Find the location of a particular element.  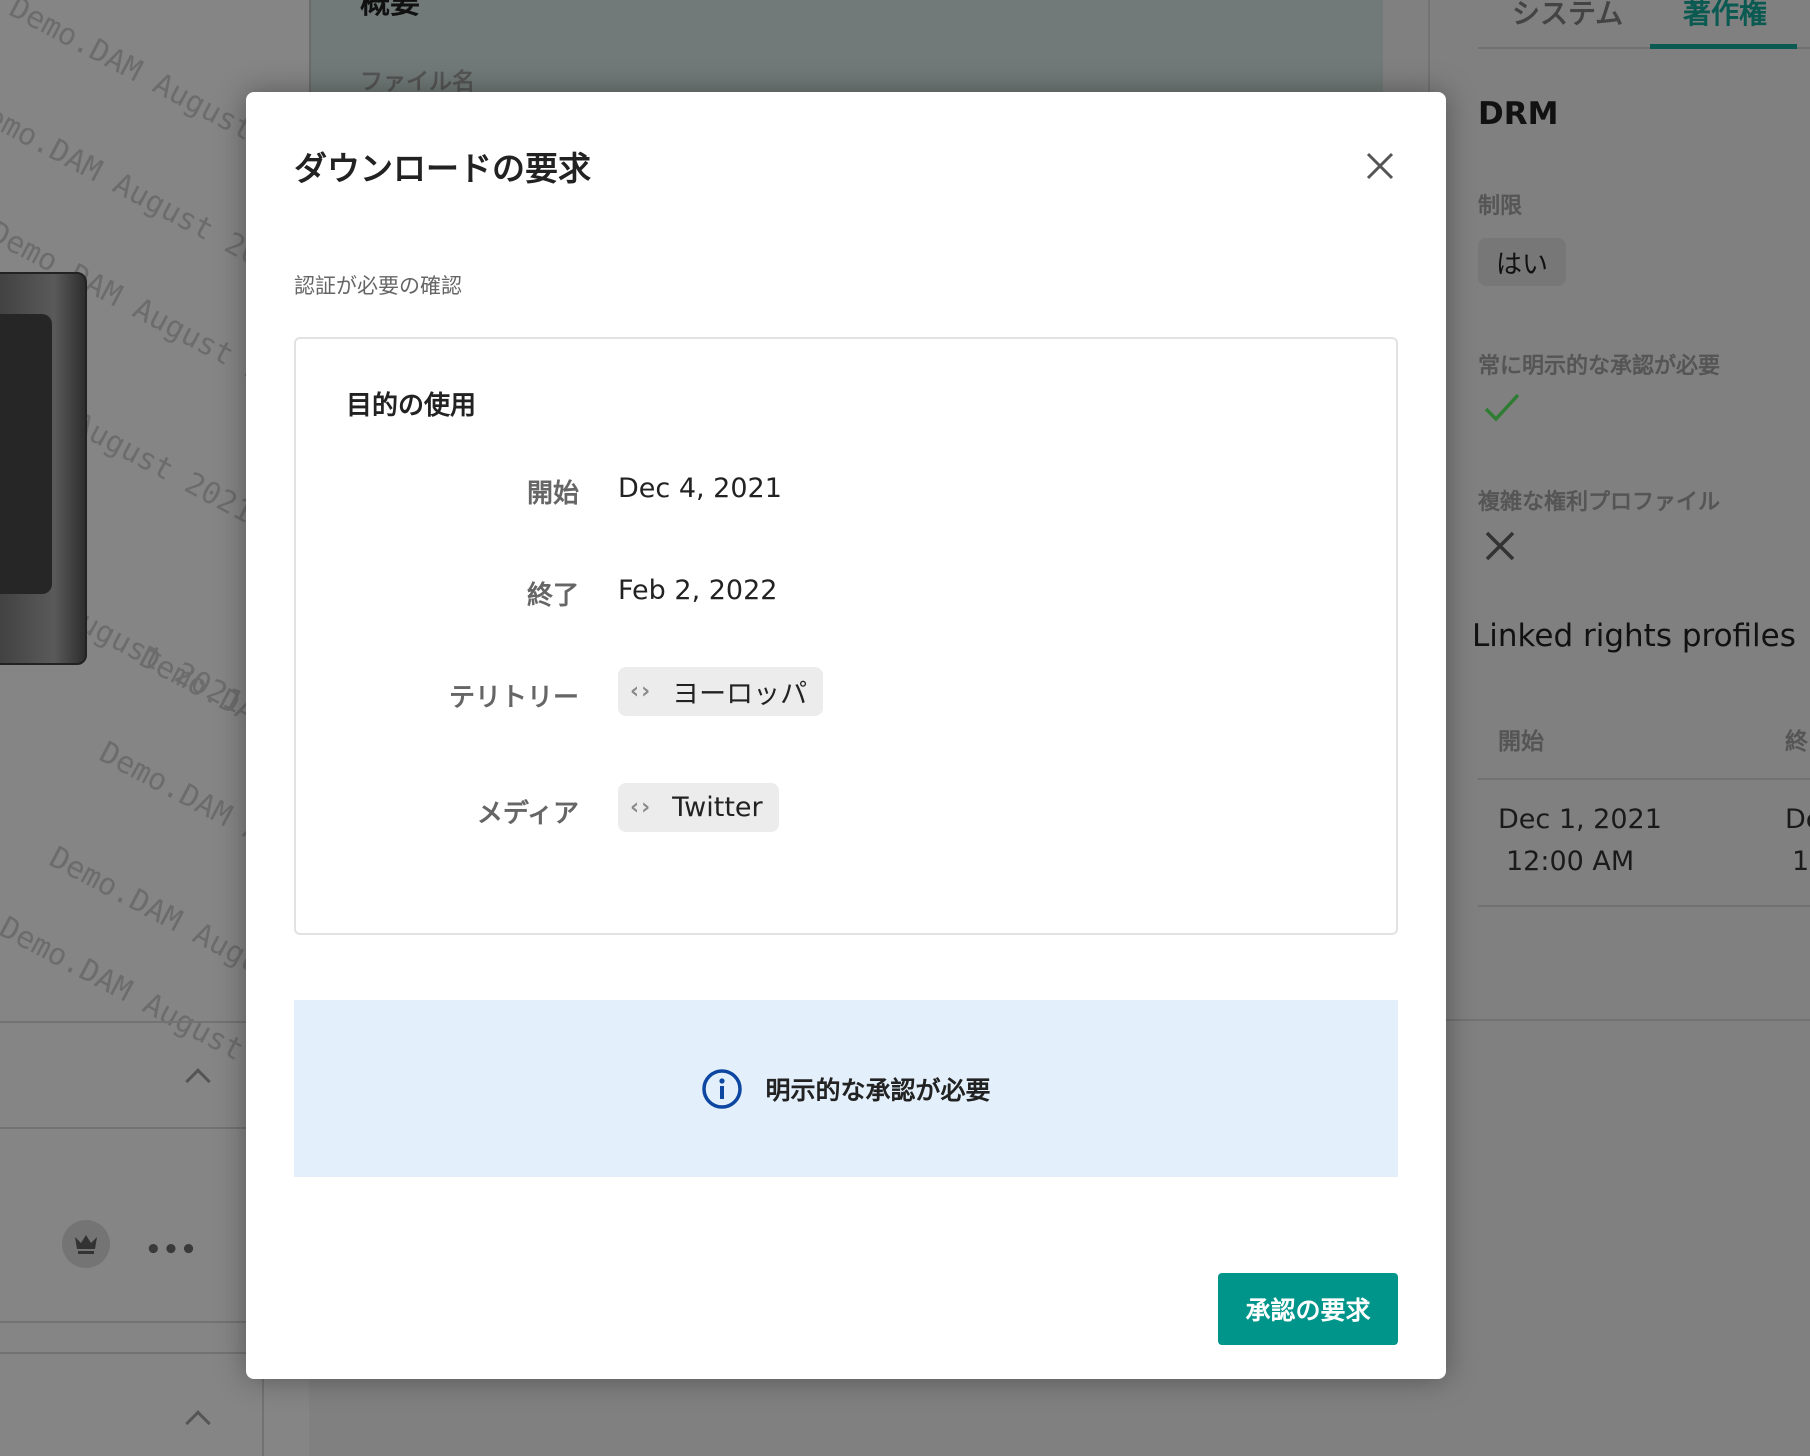

start-label: 開始 is located at coordinates (552, 494).